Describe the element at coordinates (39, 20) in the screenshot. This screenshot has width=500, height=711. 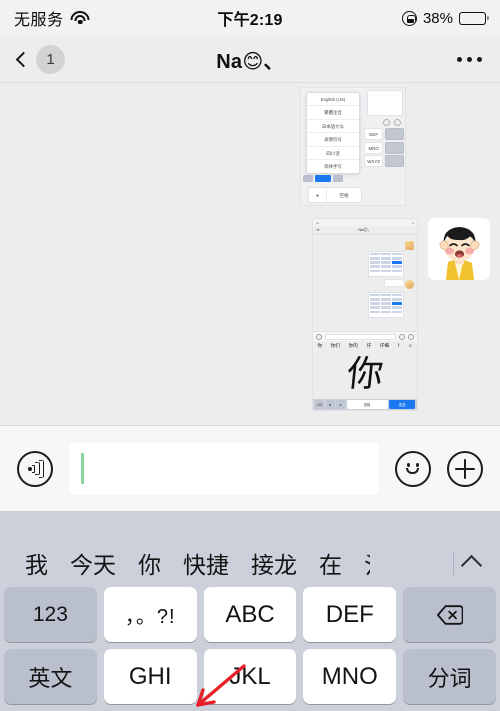
I see `carrier-label: 无服务` at that location.